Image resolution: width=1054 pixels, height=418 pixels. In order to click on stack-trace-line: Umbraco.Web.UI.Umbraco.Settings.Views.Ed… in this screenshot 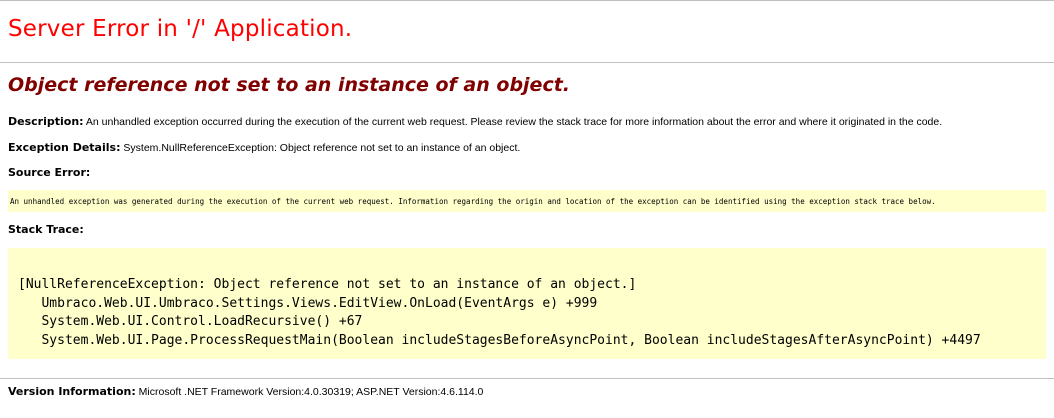, I will do `click(308, 303)`.